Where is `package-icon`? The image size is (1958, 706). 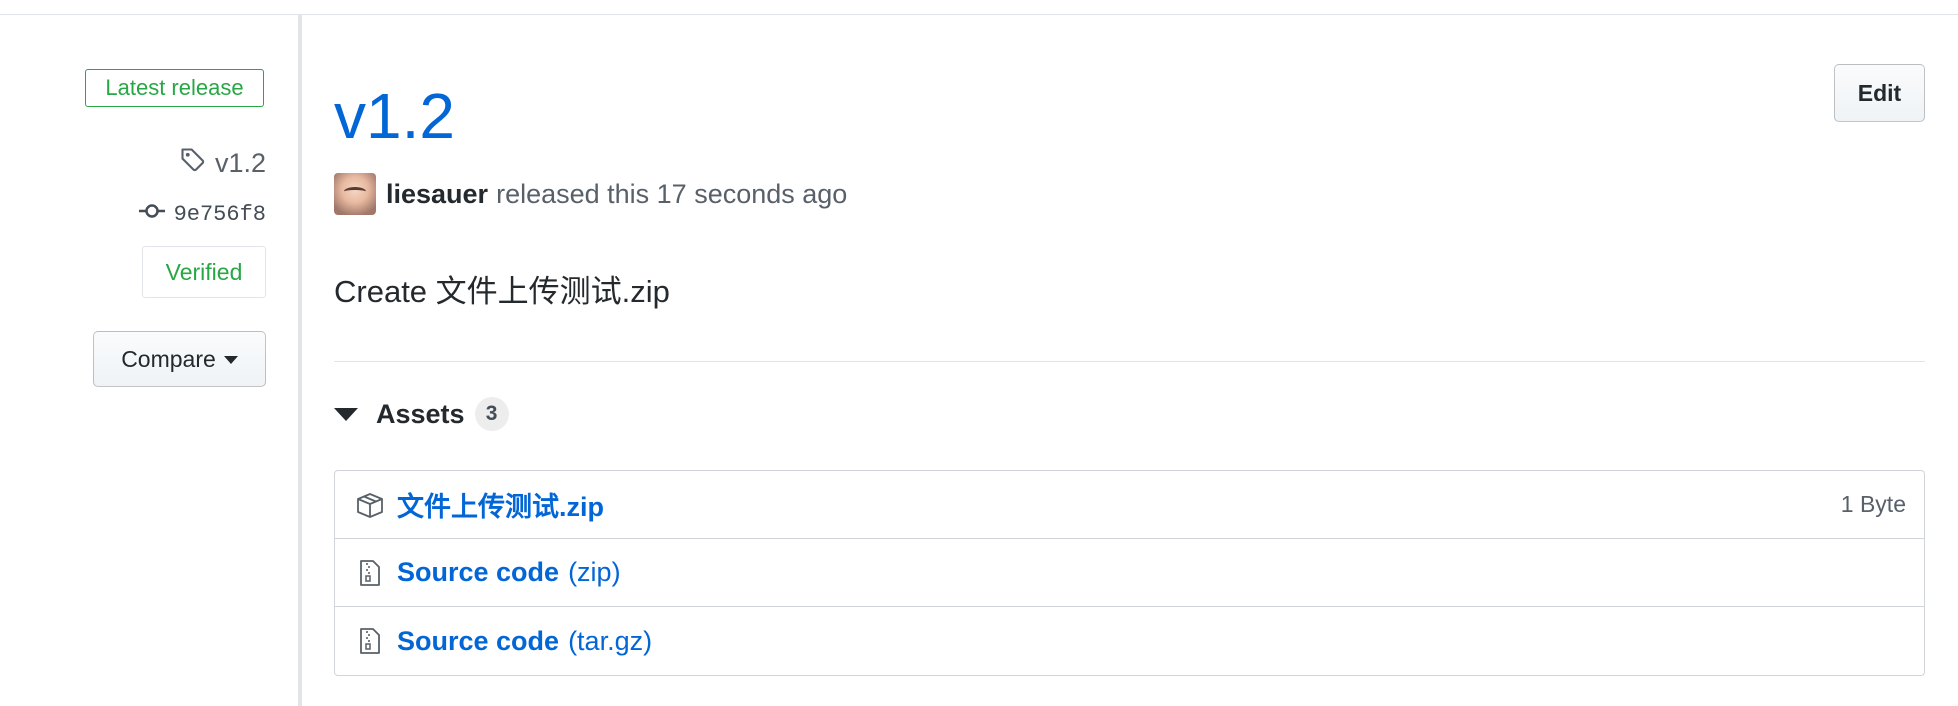
package-icon is located at coordinates (370, 505).